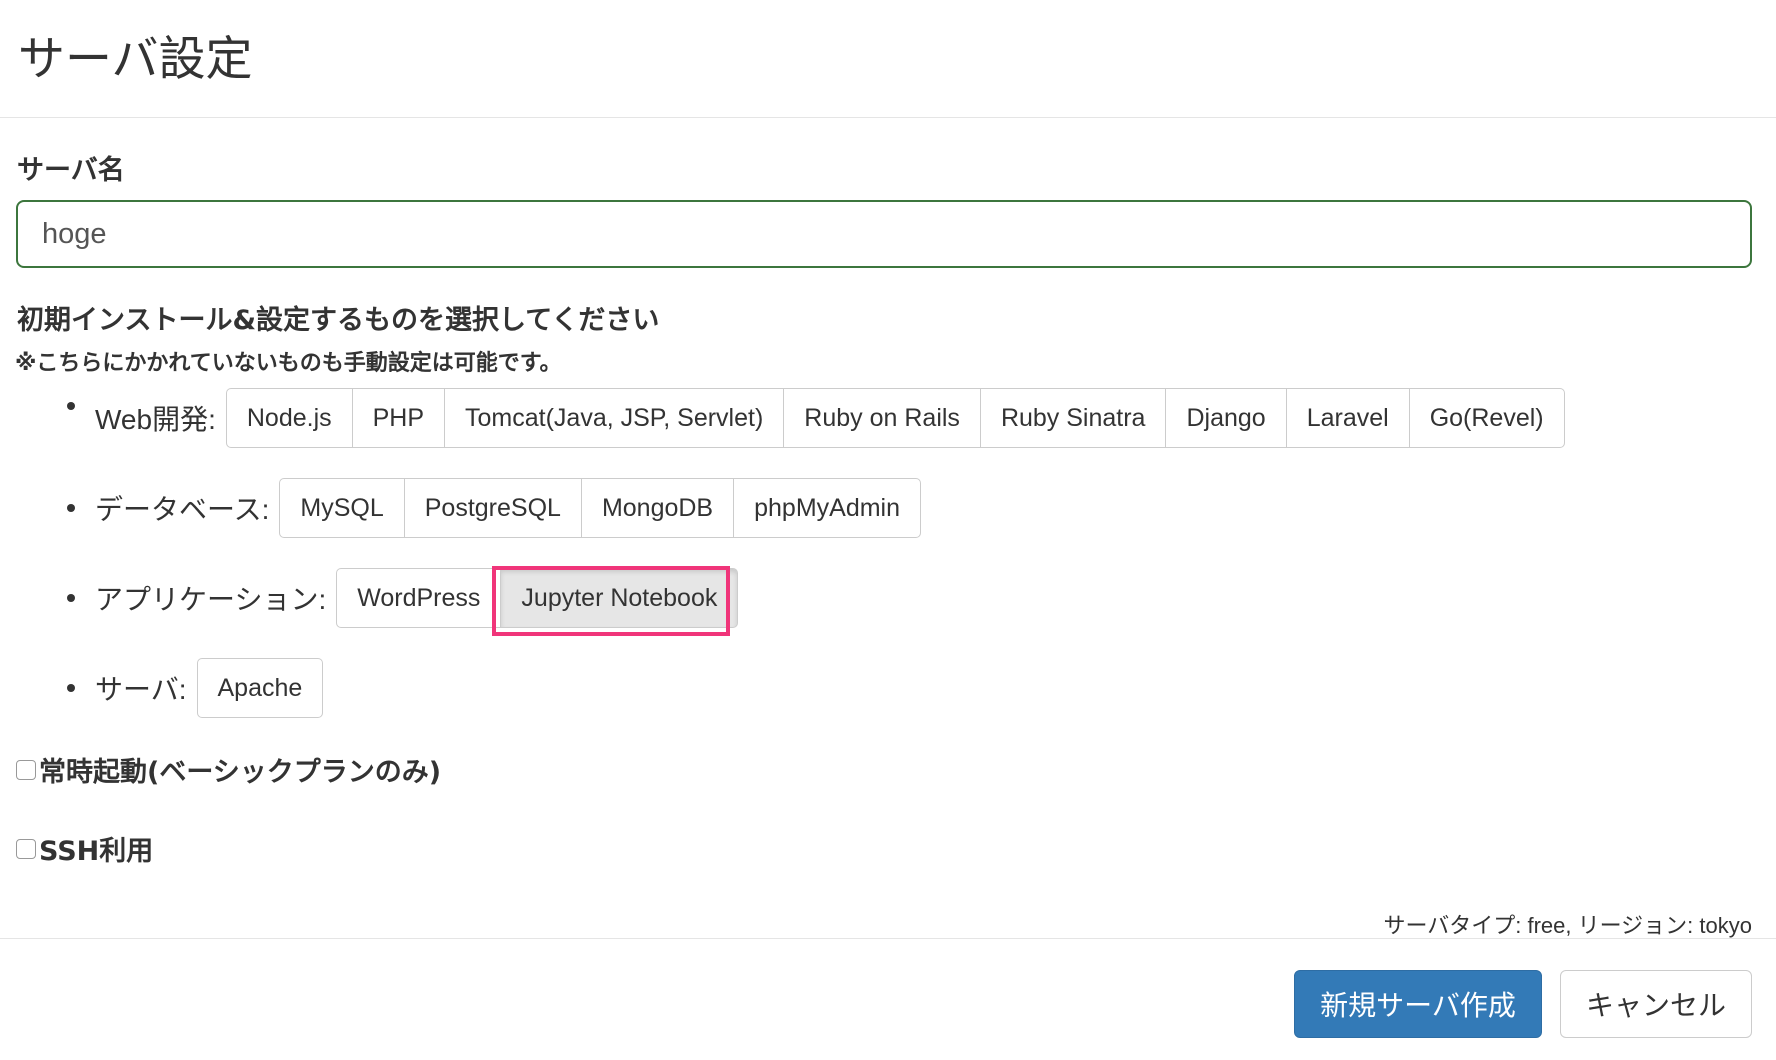 Image resolution: width=1776 pixels, height=1060 pixels. Describe the element at coordinates (657, 508) in the screenshot. I see `option-mongodb: MongoDB` at that location.